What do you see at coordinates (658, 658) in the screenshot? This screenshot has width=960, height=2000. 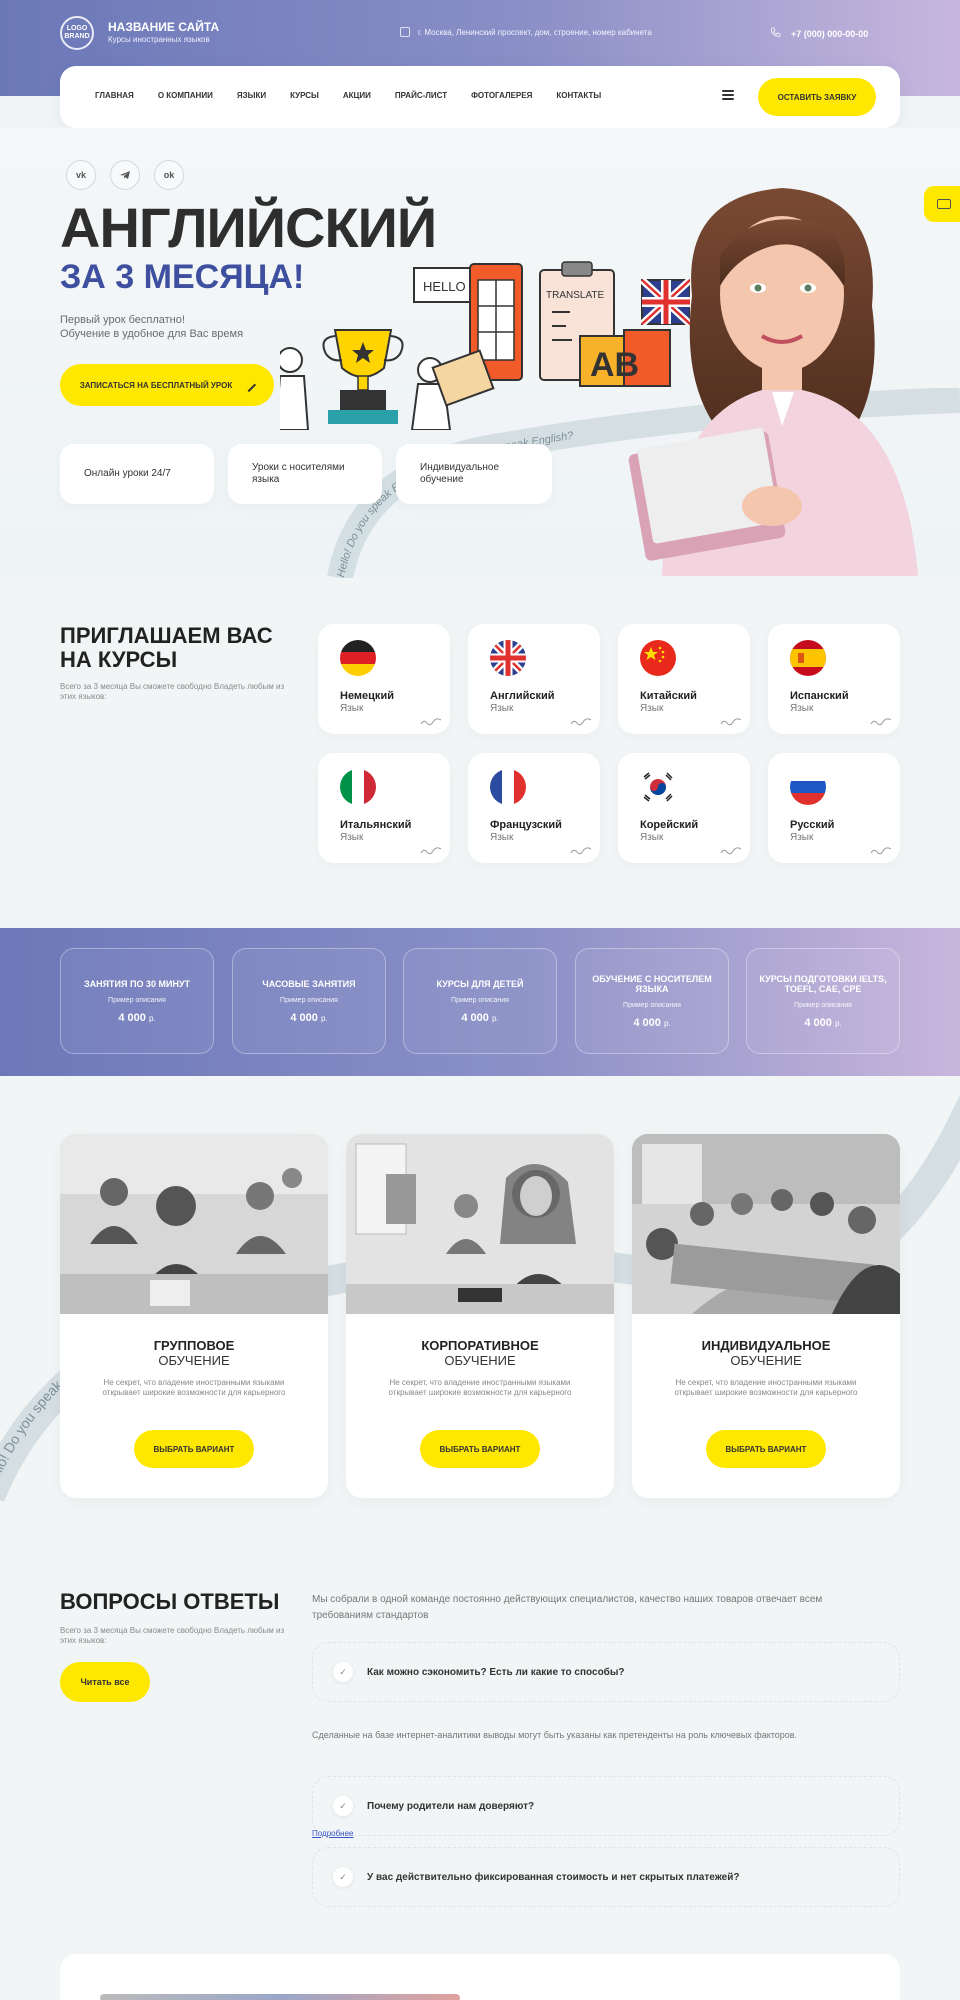 I see `flag-cn-icon` at bounding box center [658, 658].